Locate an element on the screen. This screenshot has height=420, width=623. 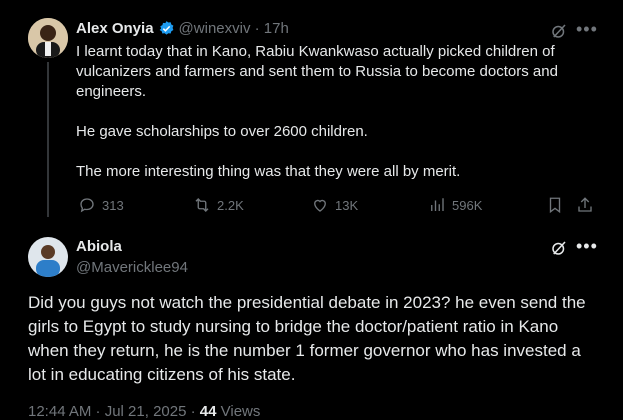
display-name: Abiola is located at coordinates (99, 246).